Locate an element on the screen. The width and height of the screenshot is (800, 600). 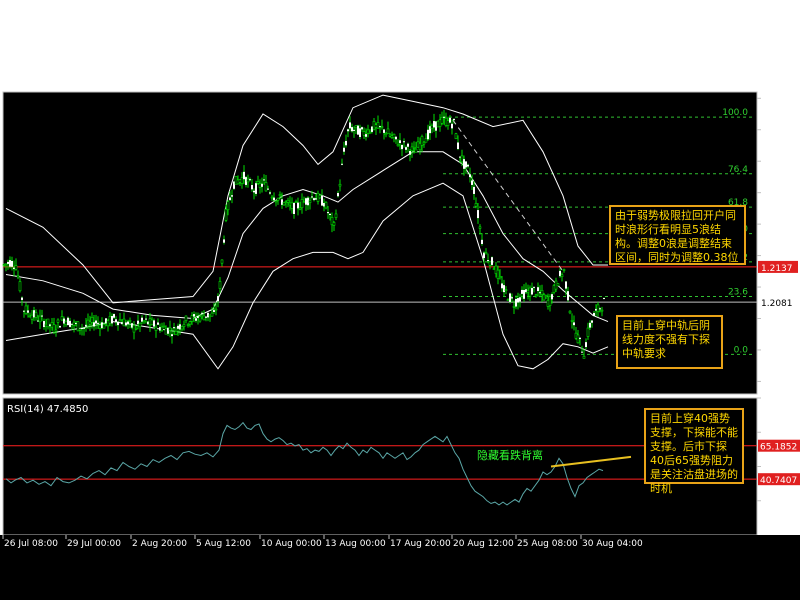
price-badge-label: 1.2081 is located at coordinates (777, 304).